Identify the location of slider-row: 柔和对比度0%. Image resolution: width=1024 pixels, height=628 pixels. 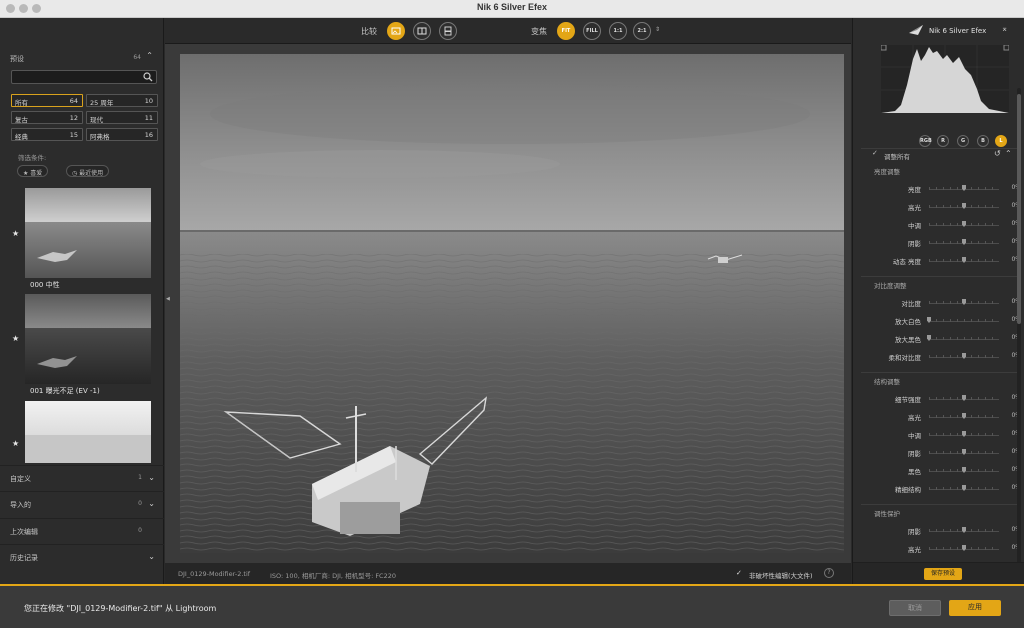
(938, 356).